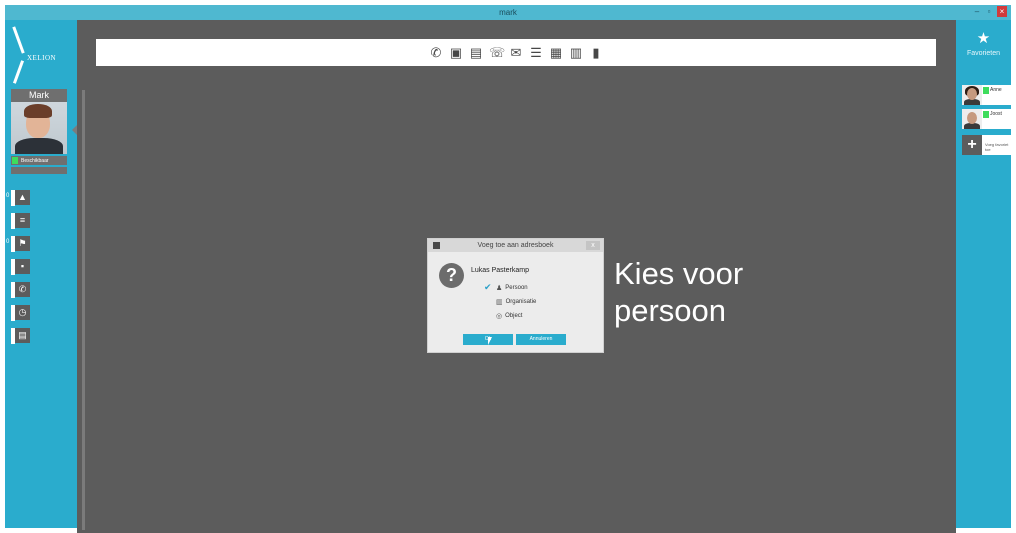 This screenshot has width=1016, height=533. What do you see at coordinates (556, 53) in the screenshot?
I see `calendar-icon: ▦` at bounding box center [556, 53].